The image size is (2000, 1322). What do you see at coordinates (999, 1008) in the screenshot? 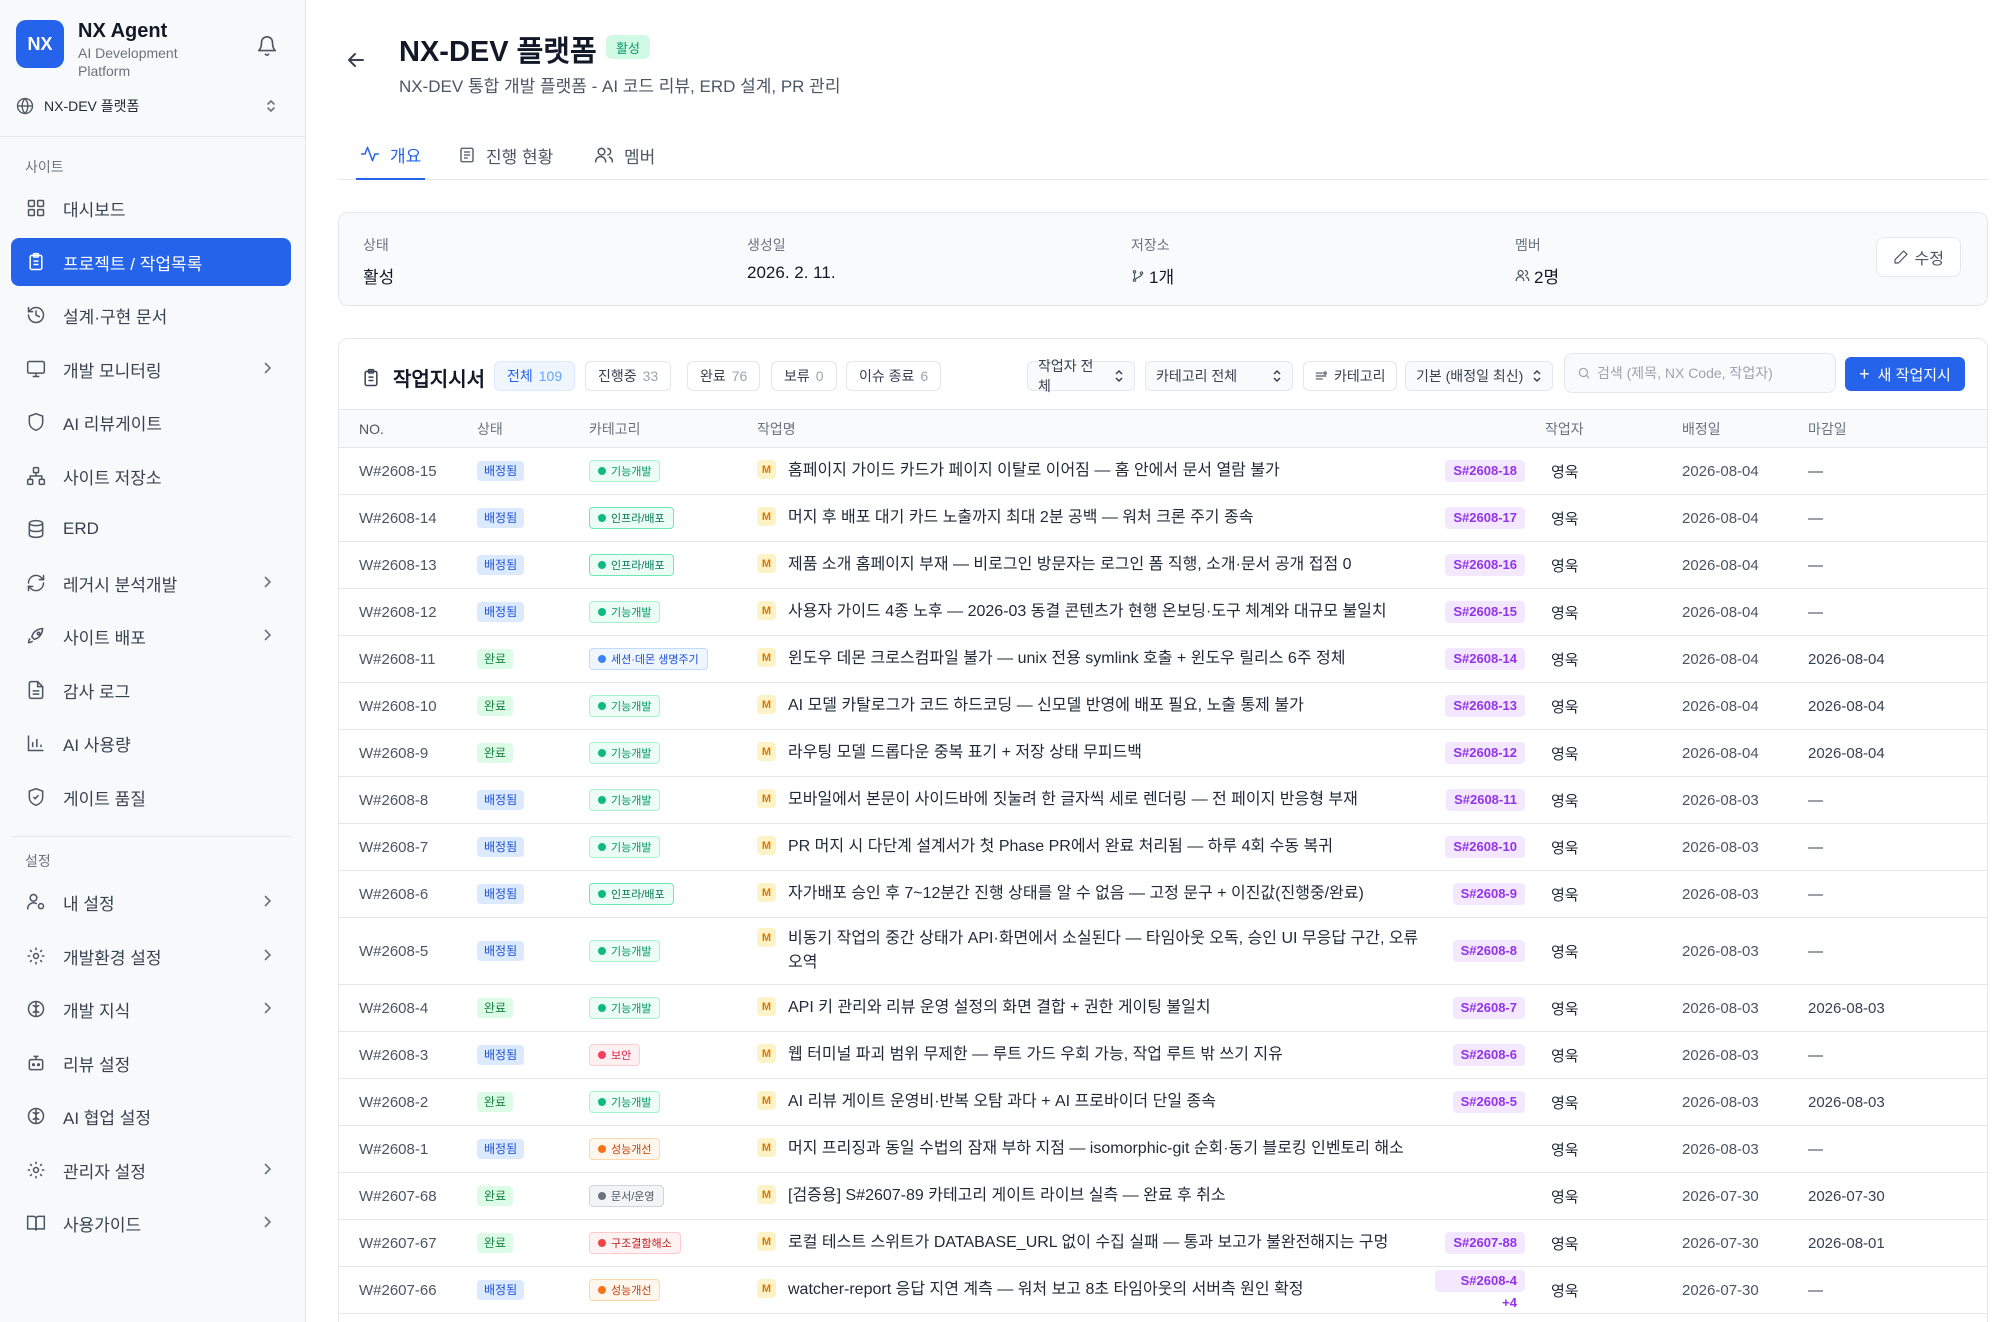
I see `task-title-link: API 키 관리와 리뷰 운영 설정의 화면 결합 + 권한 게이팅 불일치` at bounding box center [999, 1008].